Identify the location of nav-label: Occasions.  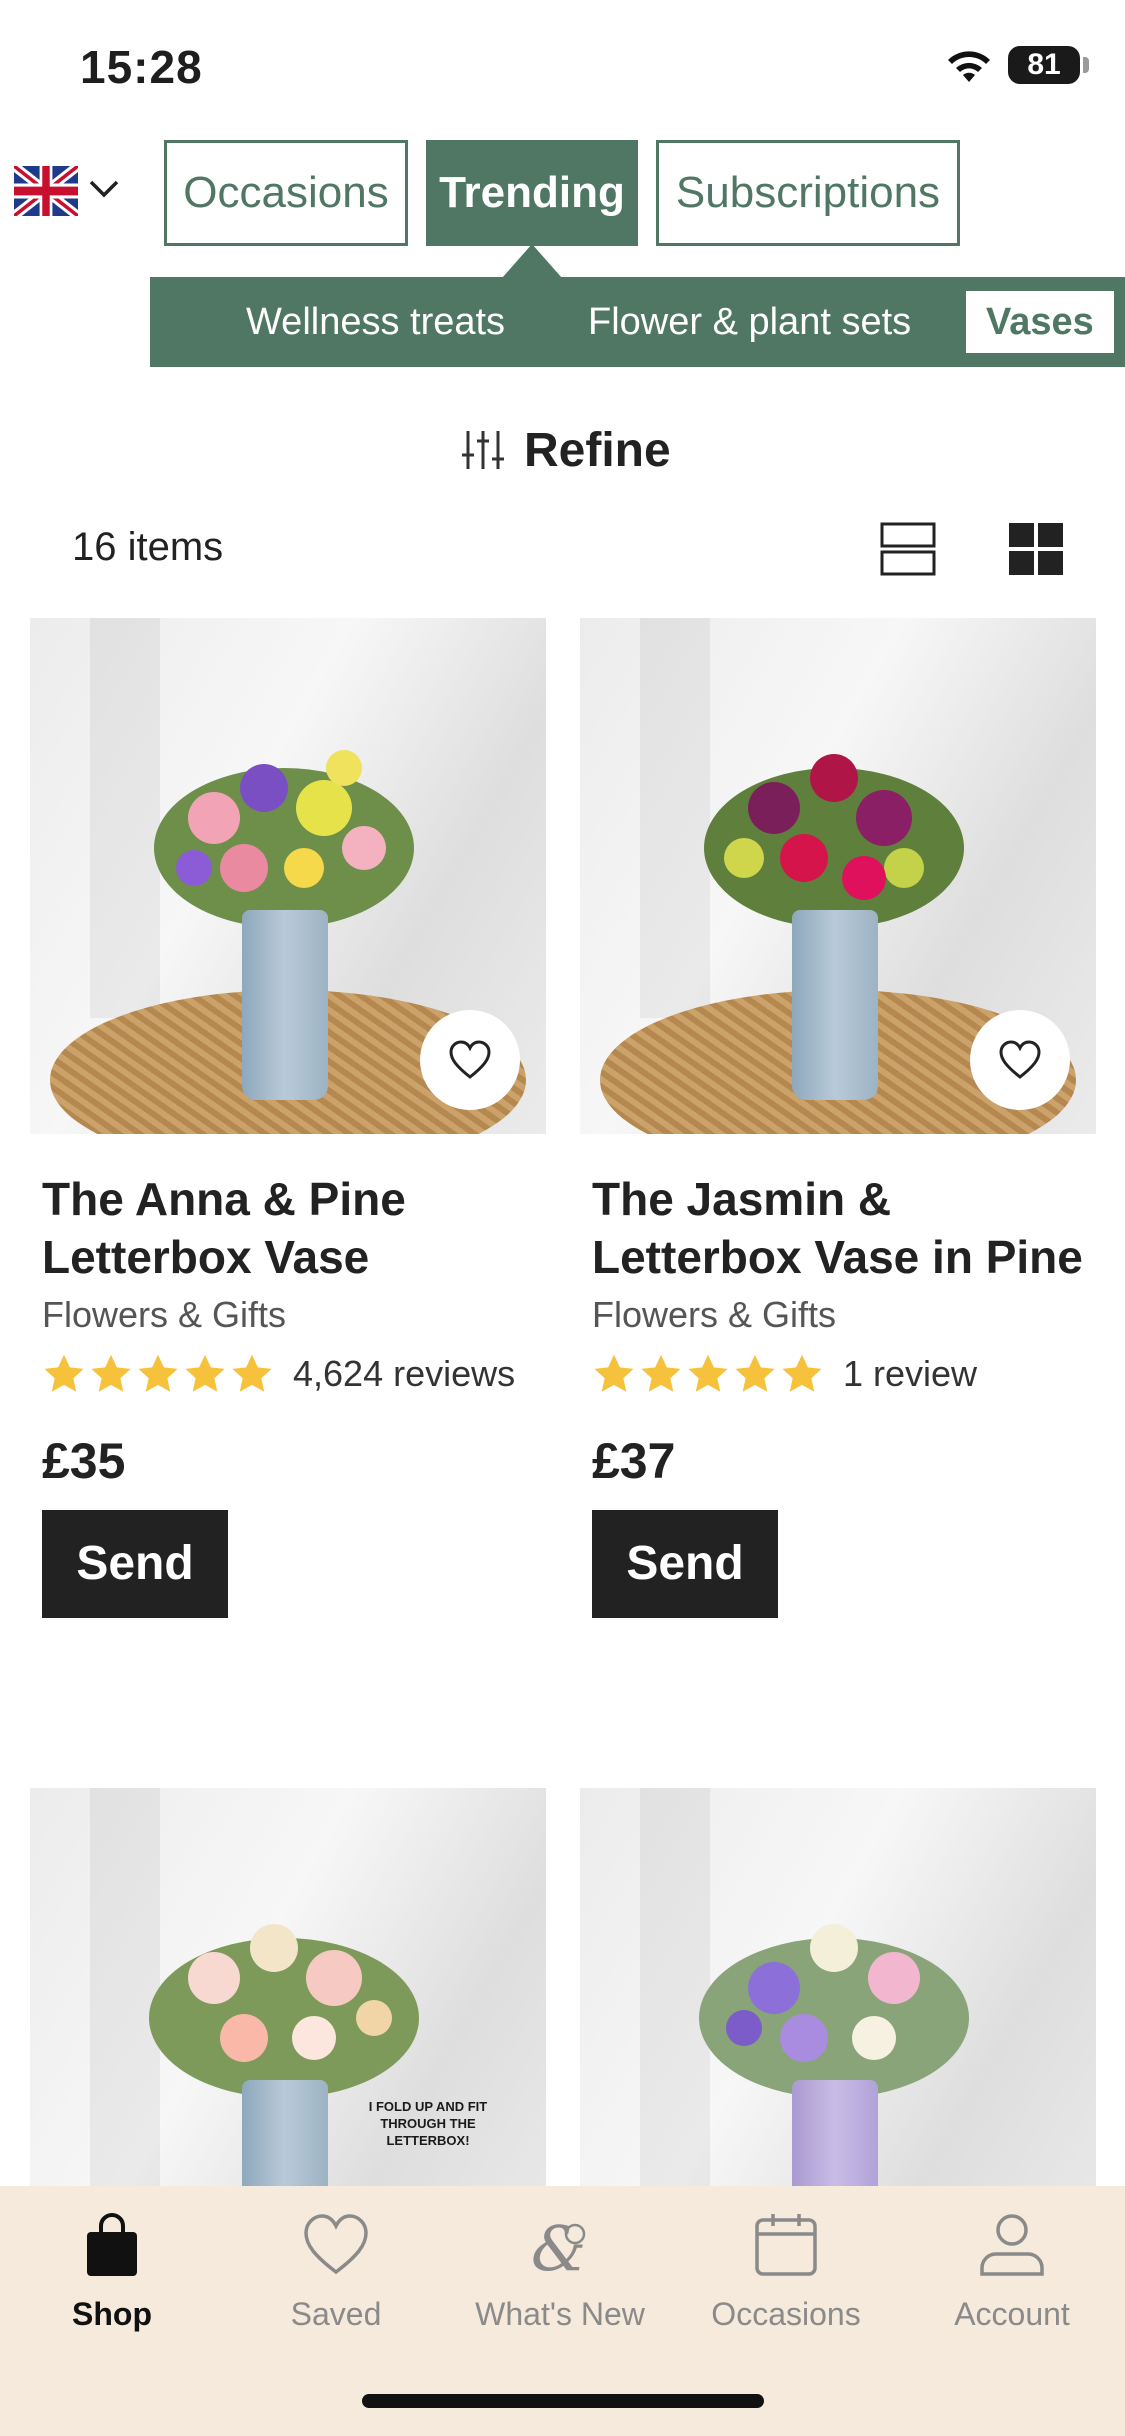
(786, 2314).